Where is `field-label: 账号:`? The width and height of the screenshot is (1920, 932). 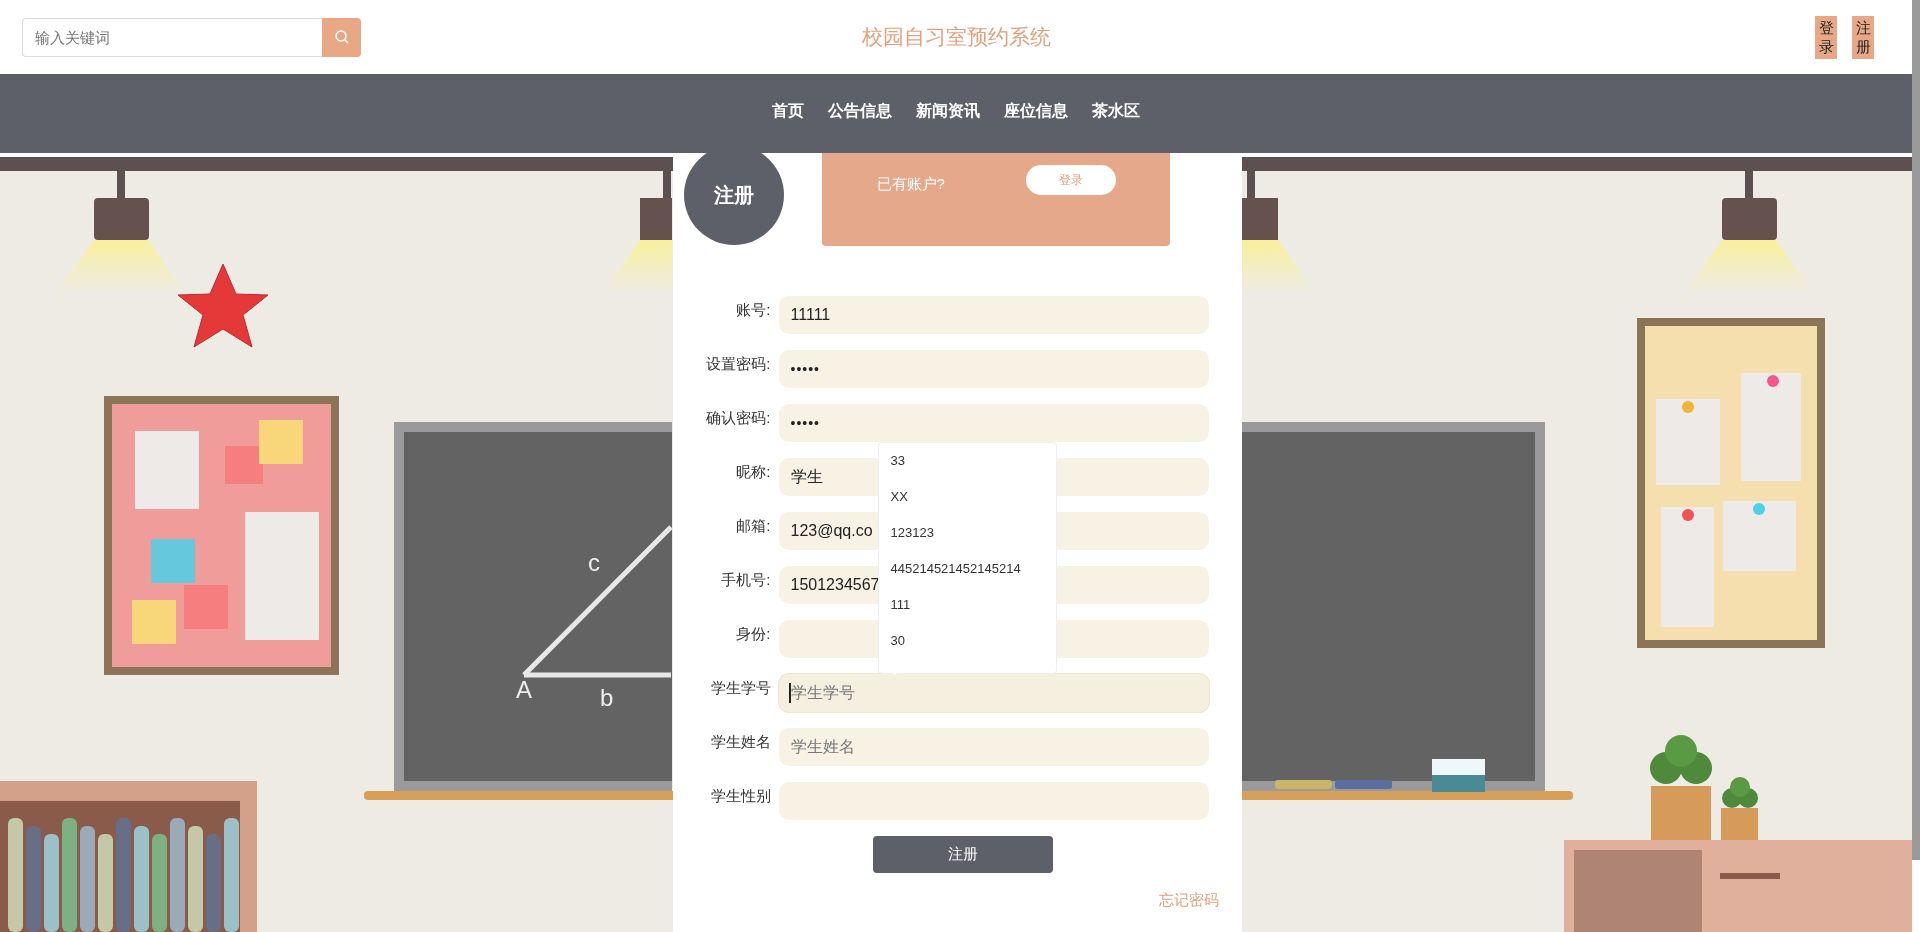 field-label: 账号: is located at coordinates (753, 310).